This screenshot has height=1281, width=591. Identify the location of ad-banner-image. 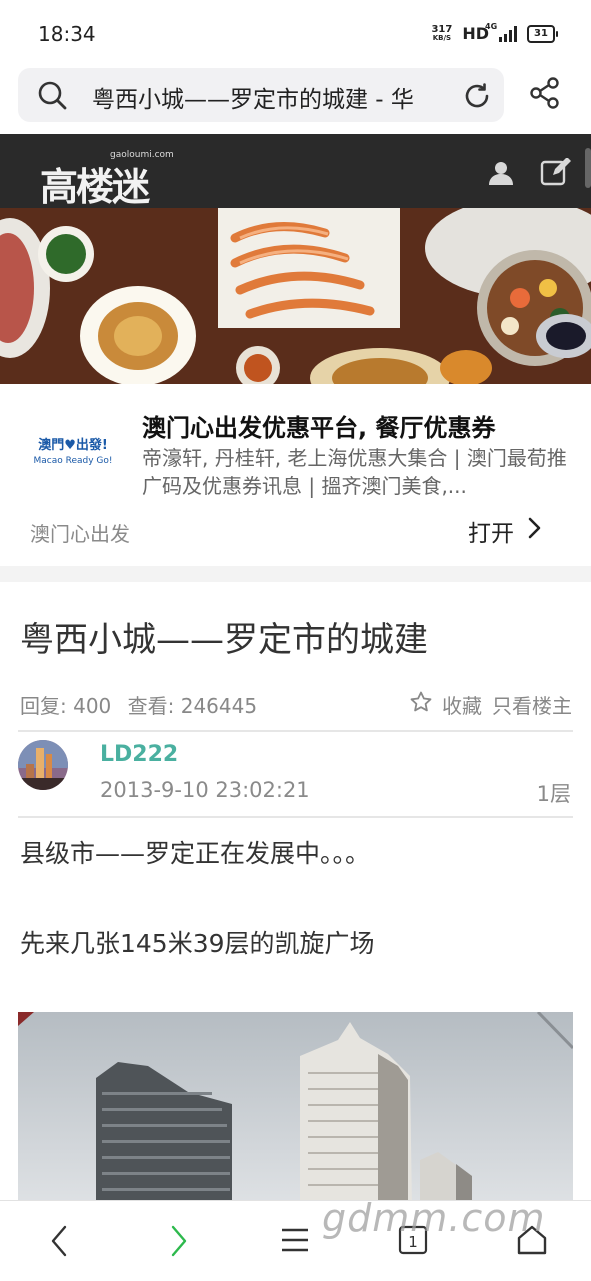
(295, 296).